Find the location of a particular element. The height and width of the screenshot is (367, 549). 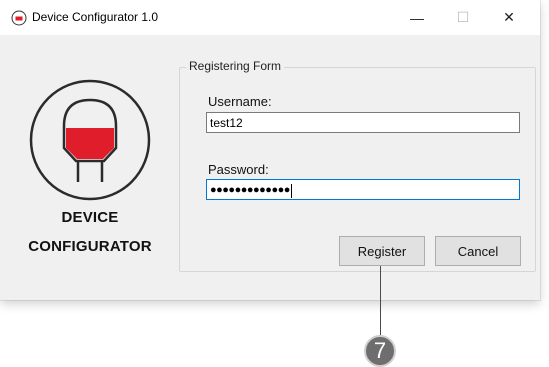

password-mask: ●●●●●●●●●●●●● is located at coordinates (250, 190).